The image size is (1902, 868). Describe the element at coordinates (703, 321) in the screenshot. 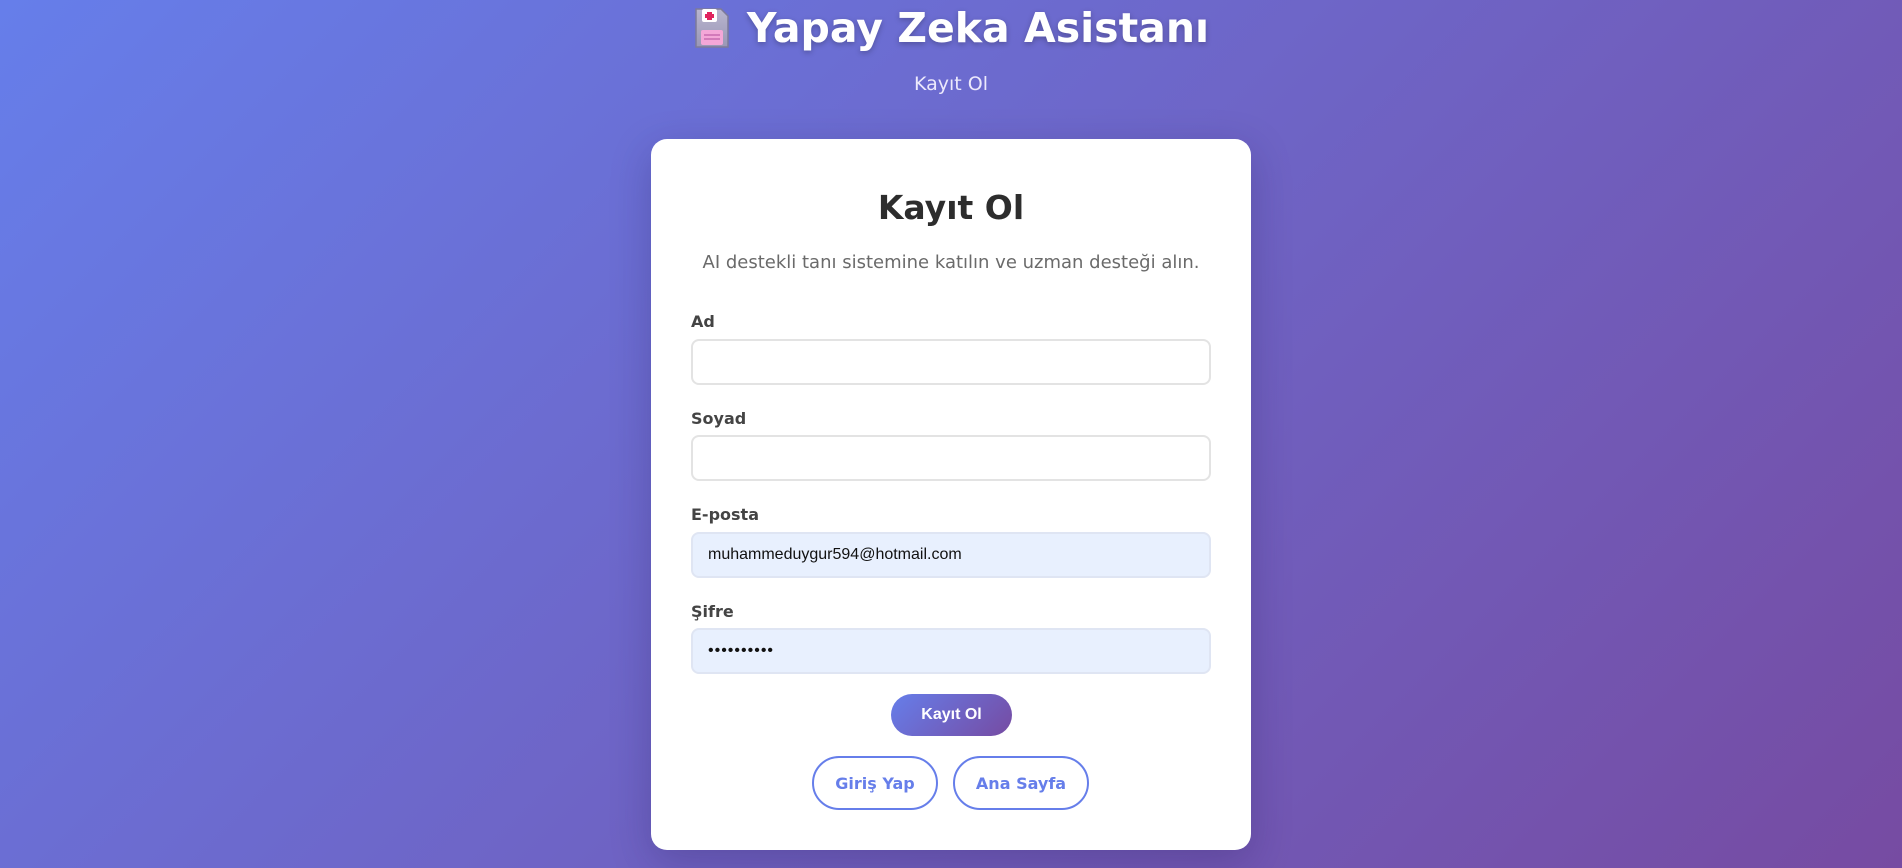

I see `first-name-label: Ad` at that location.